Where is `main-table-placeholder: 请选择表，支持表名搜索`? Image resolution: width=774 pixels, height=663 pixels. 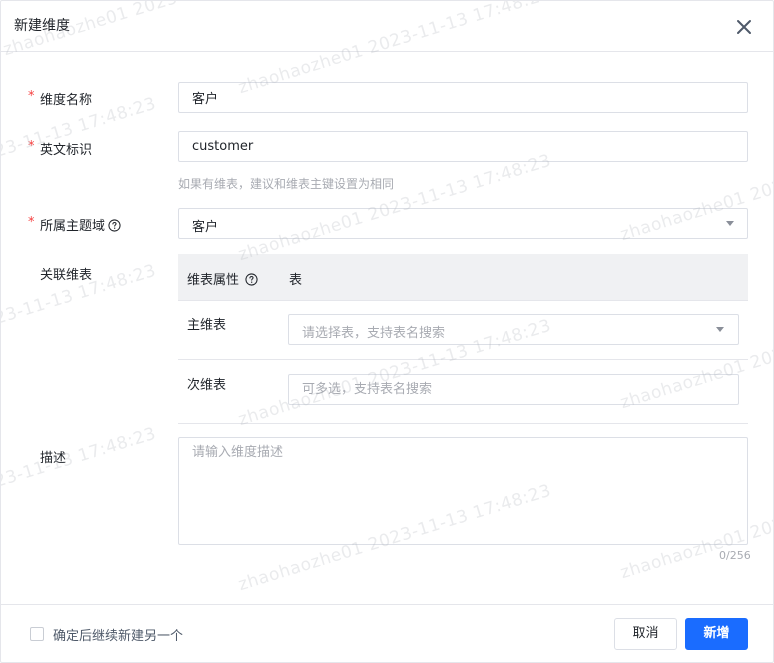 main-table-placeholder: 请选择表，支持表名搜索 is located at coordinates (374, 333).